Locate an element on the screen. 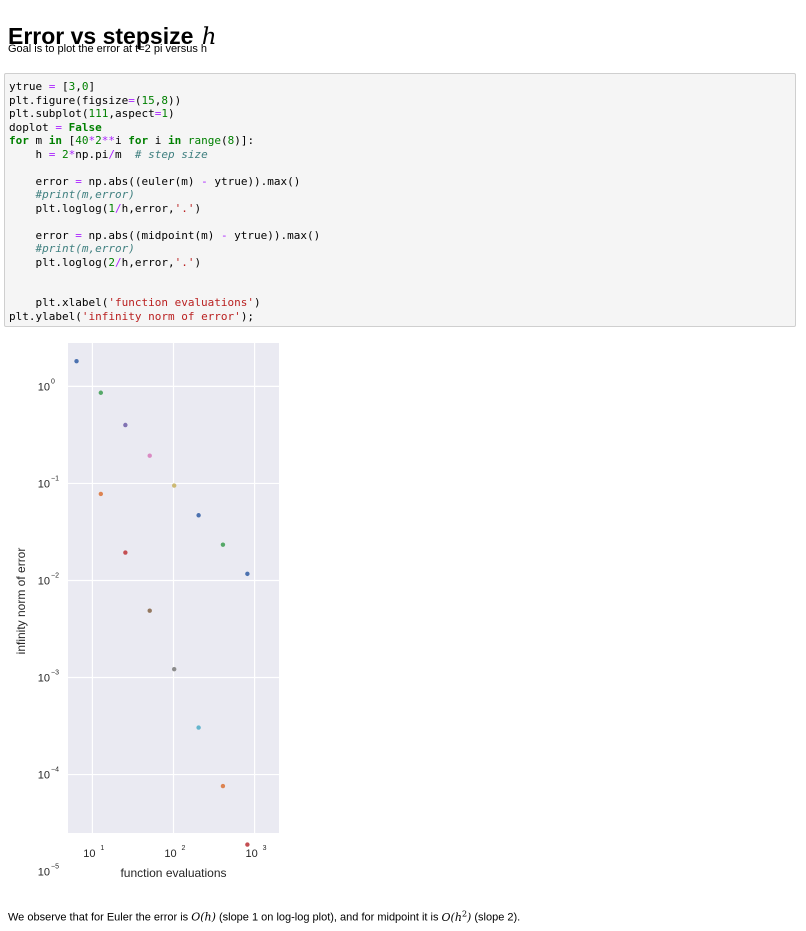  code-line: h = 2*np.pi/m # step size is located at coordinates (108, 154).